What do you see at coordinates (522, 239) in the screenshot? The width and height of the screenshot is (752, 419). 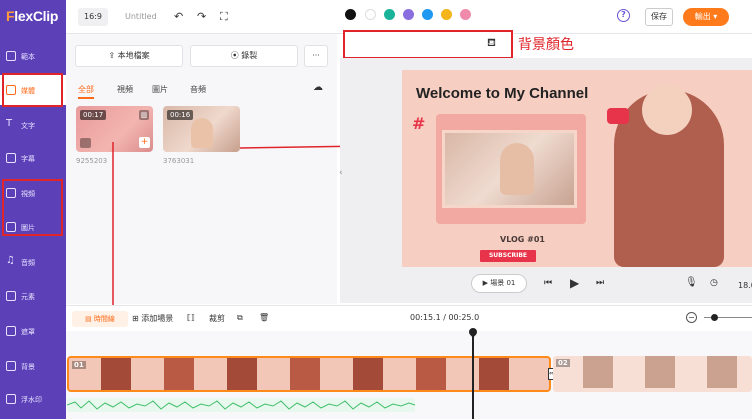 I see `vlog-label: VLOG #01` at bounding box center [522, 239].